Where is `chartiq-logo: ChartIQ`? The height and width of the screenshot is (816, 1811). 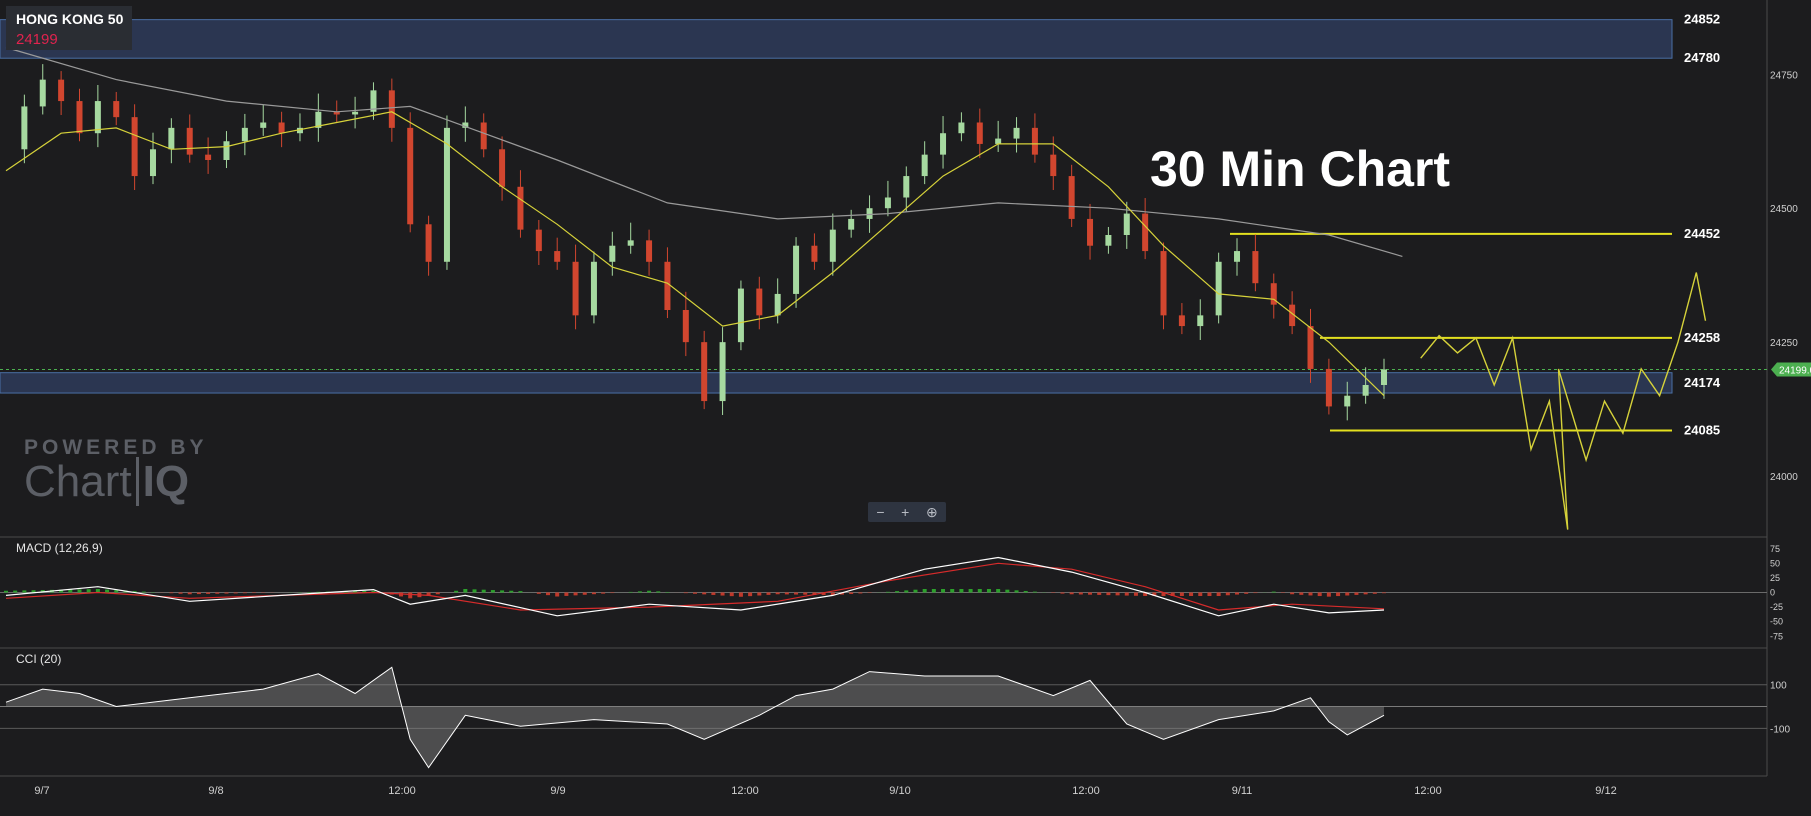
chartiq-logo: ChartIQ is located at coordinates (116, 482).